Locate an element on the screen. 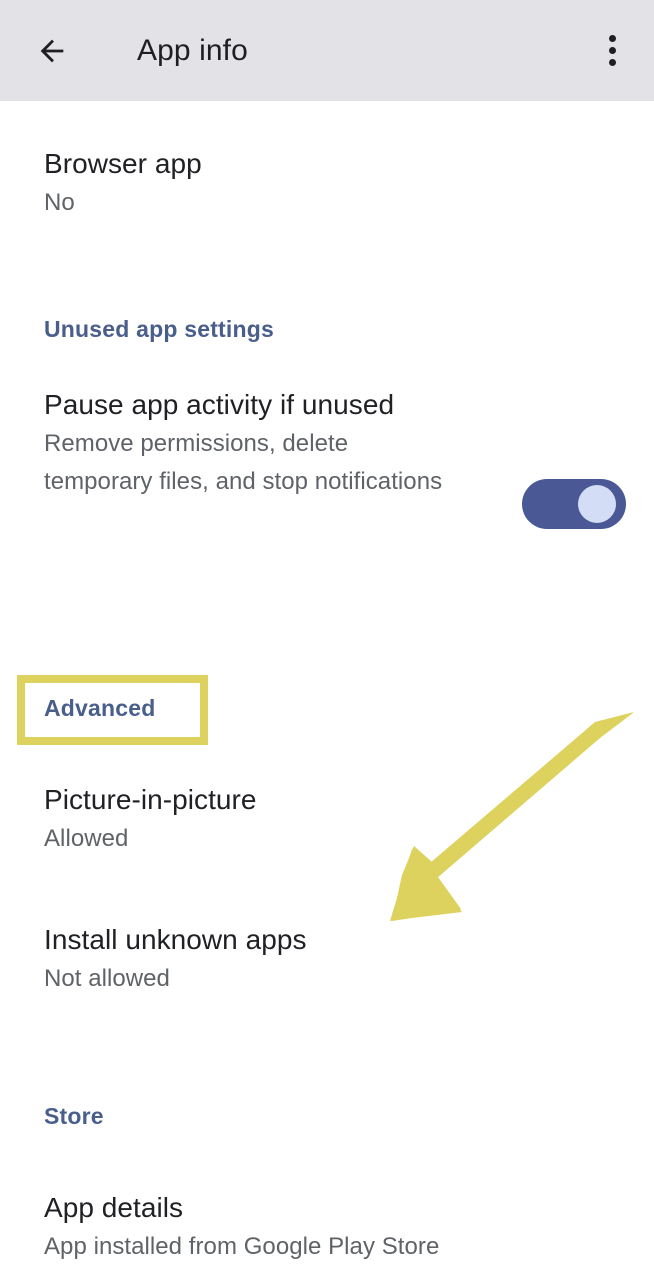 The image size is (654, 1280). app-bar: App info is located at coordinates (327, 50).